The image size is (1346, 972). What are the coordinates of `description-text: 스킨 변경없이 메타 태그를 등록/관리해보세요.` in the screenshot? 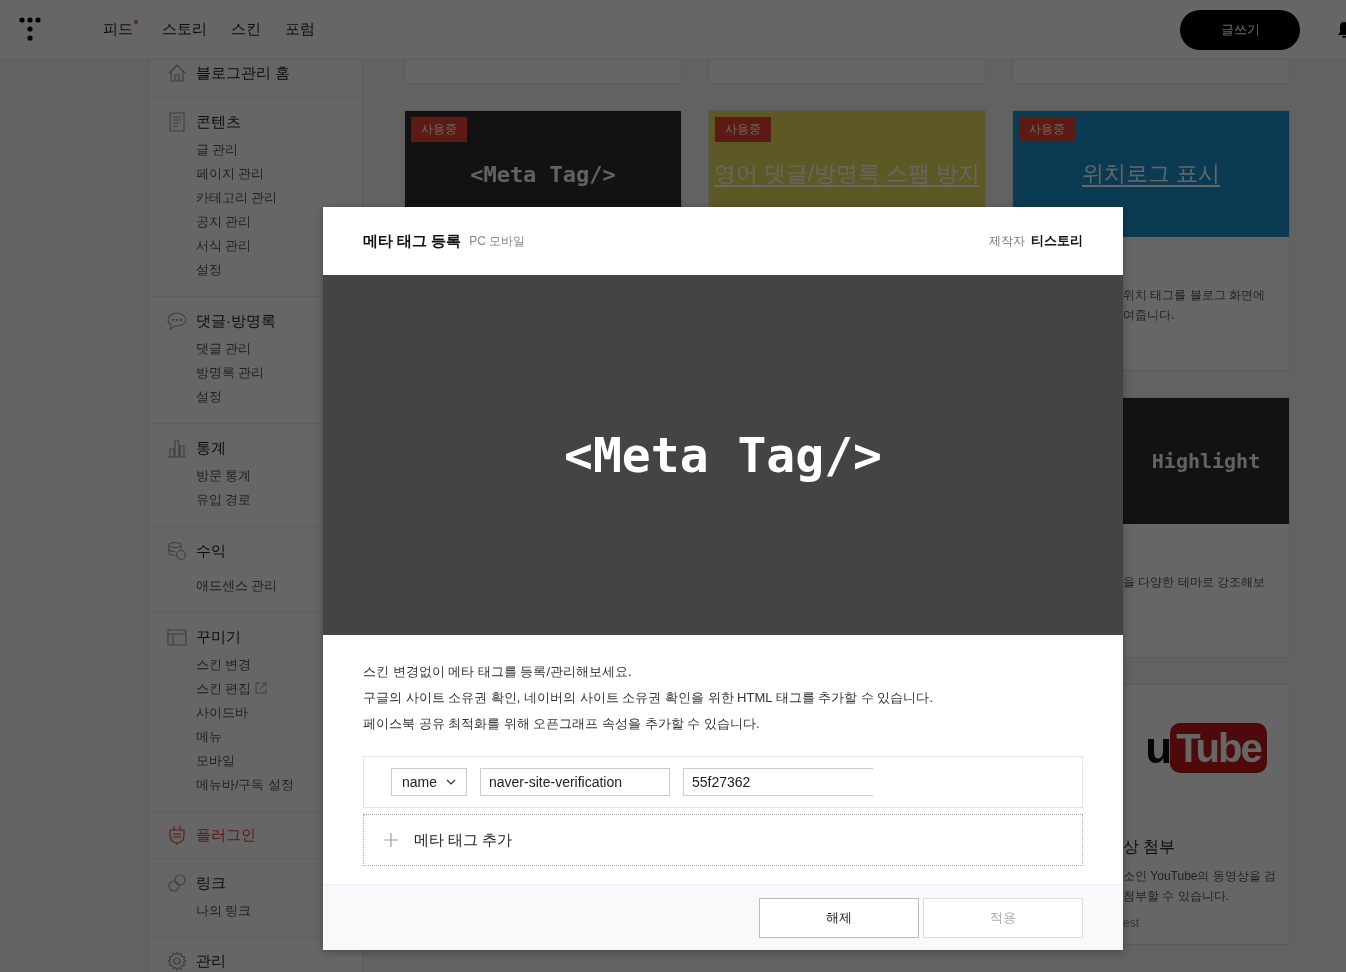 It's located at (498, 672).